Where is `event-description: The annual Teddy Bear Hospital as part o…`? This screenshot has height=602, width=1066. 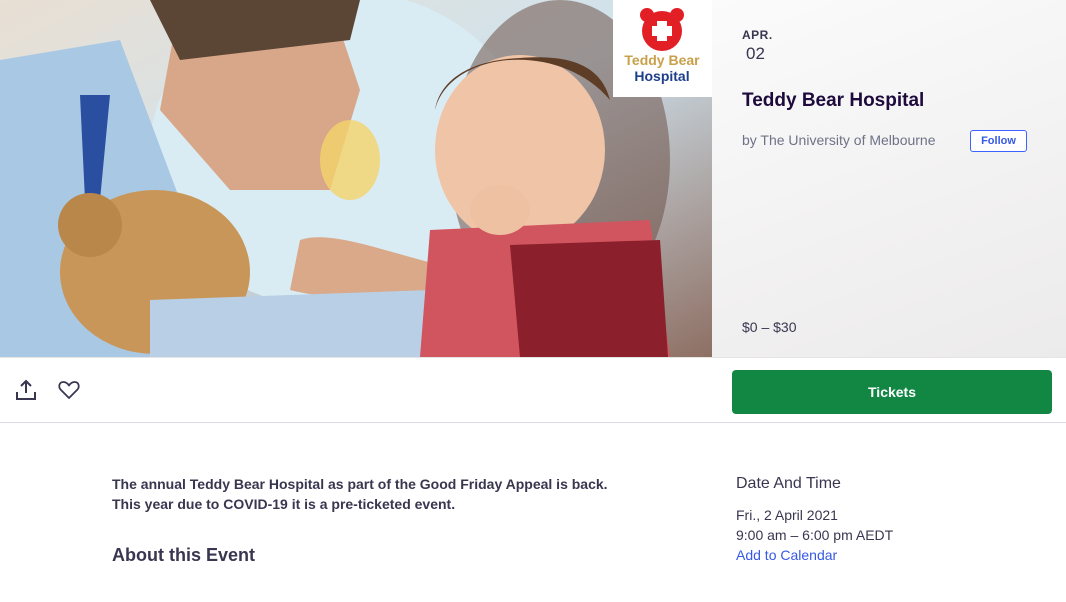
event-description: The annual Teddy Bear Hospital as part o… is located at coordinates (360, 494).